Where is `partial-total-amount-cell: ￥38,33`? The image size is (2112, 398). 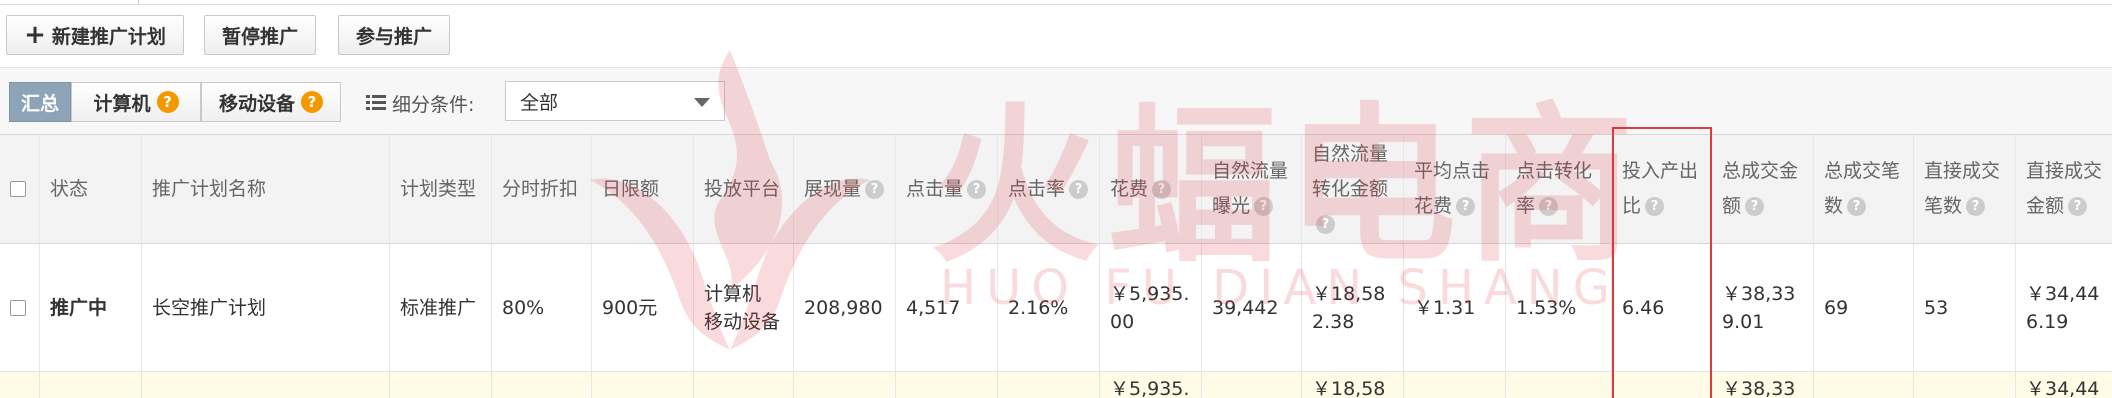 partial-total-amount-cell: ￥38,33 is located at coordinates (1763, 385).